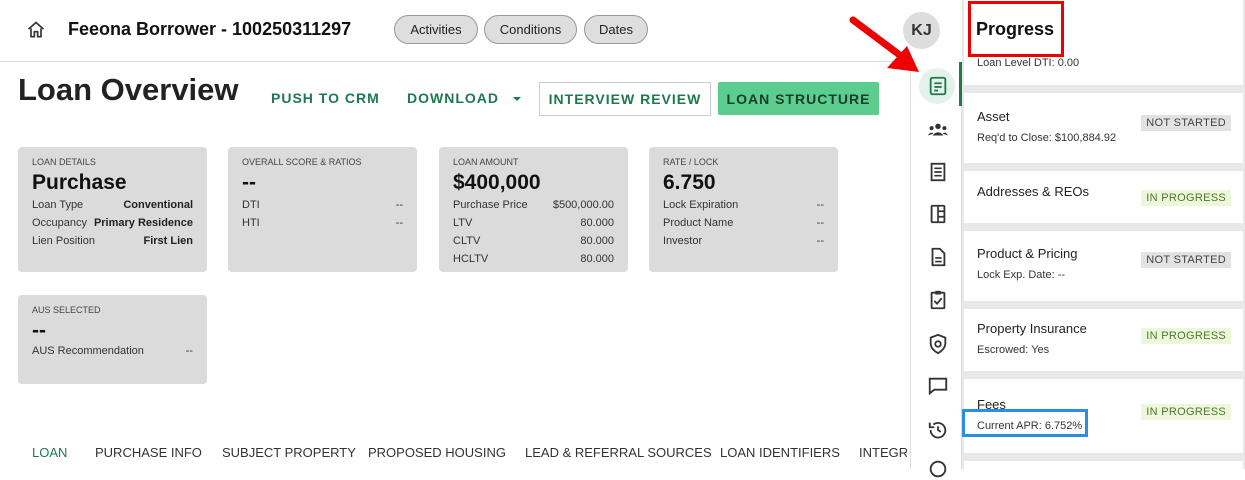  I want to click on progress-item-title: Addresses & REOs, so click(1033, 191).